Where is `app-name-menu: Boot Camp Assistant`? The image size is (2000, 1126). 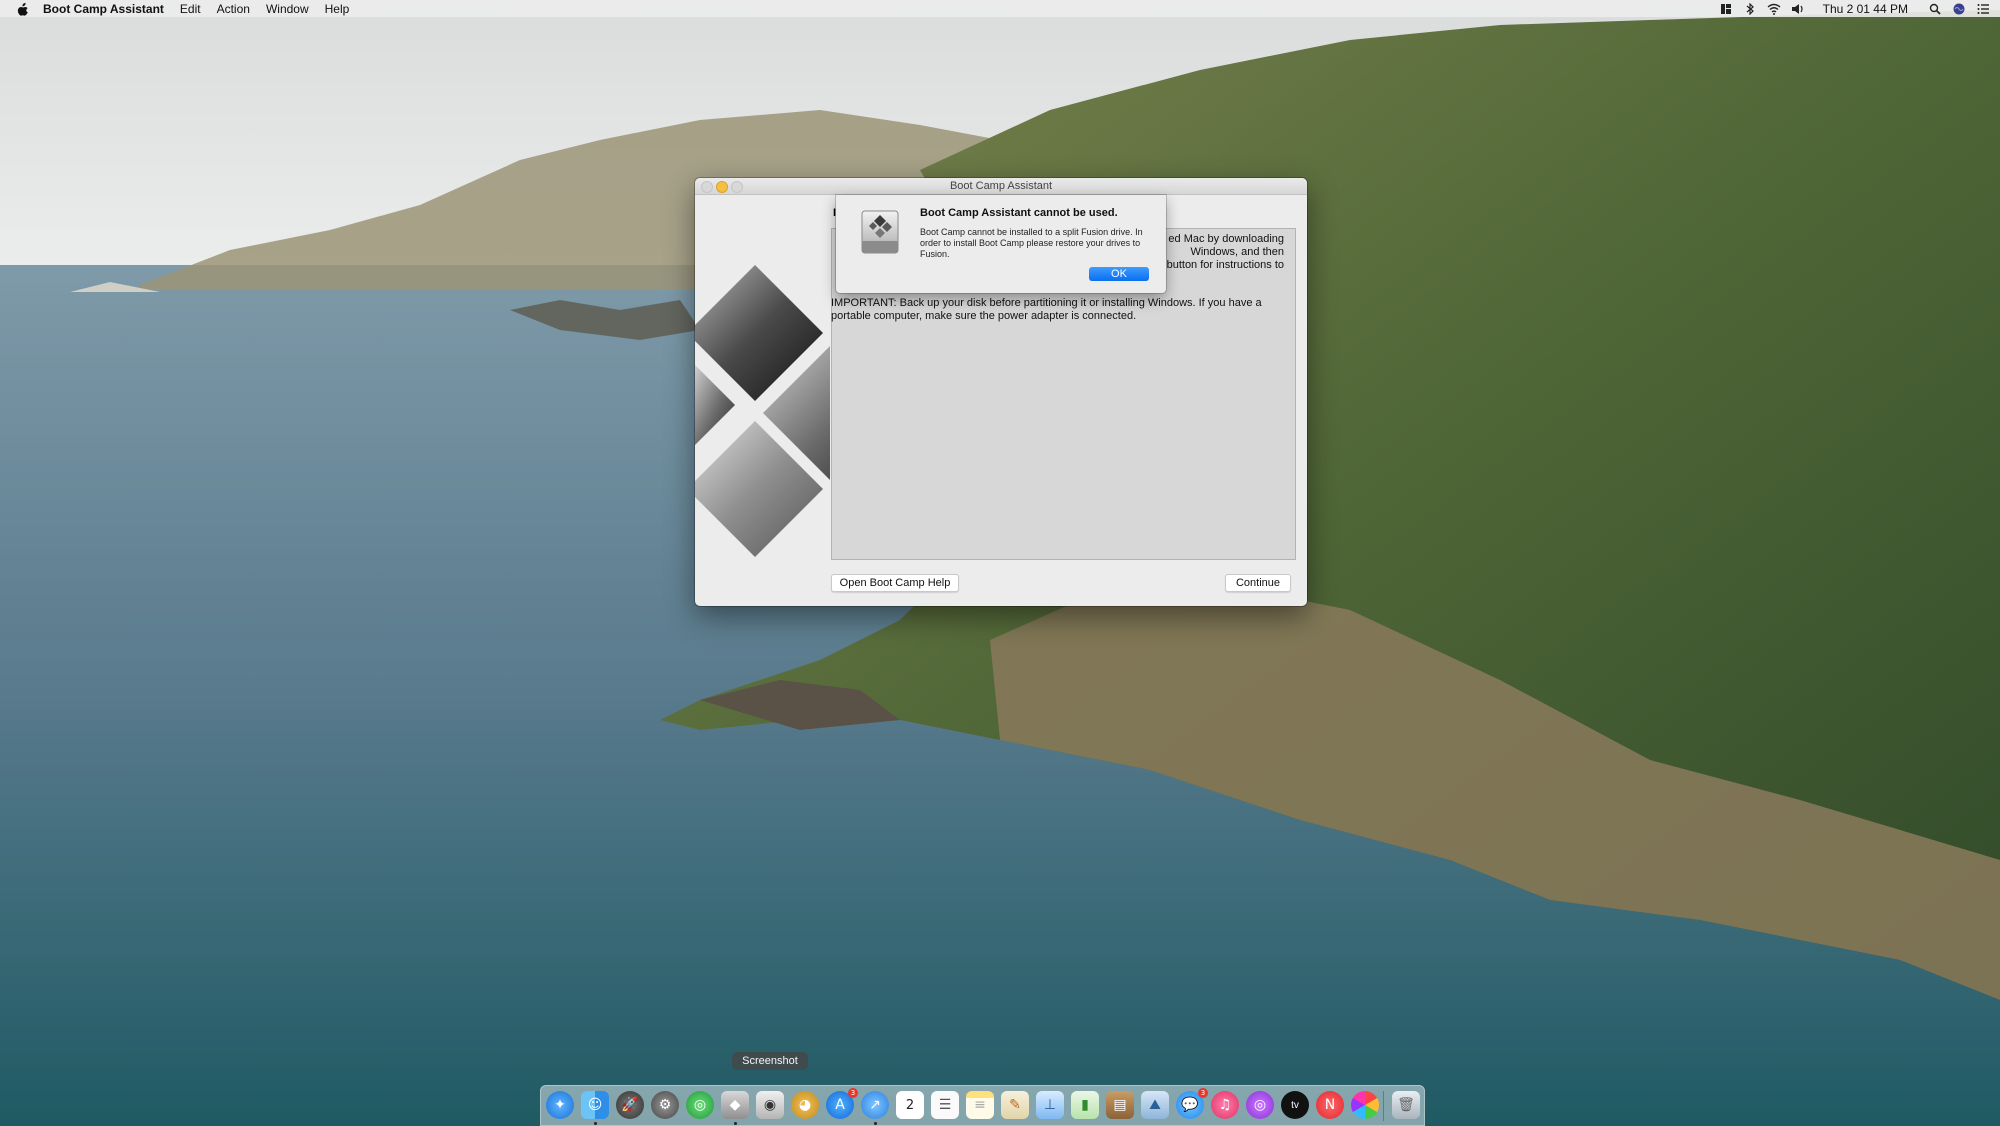 app-name-menu: Boot Camp Assistant is located at coordinates (103, 9).